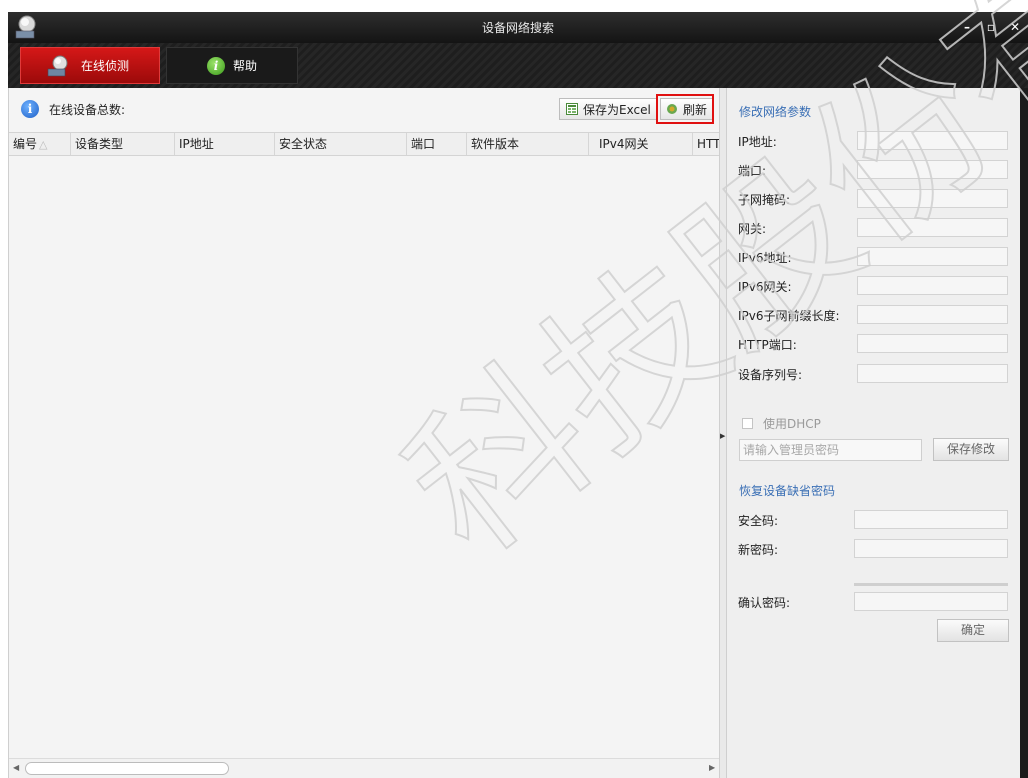 This screenshot has width=1028, height=778. I want to click on serial-number-input, so click(932, 373).